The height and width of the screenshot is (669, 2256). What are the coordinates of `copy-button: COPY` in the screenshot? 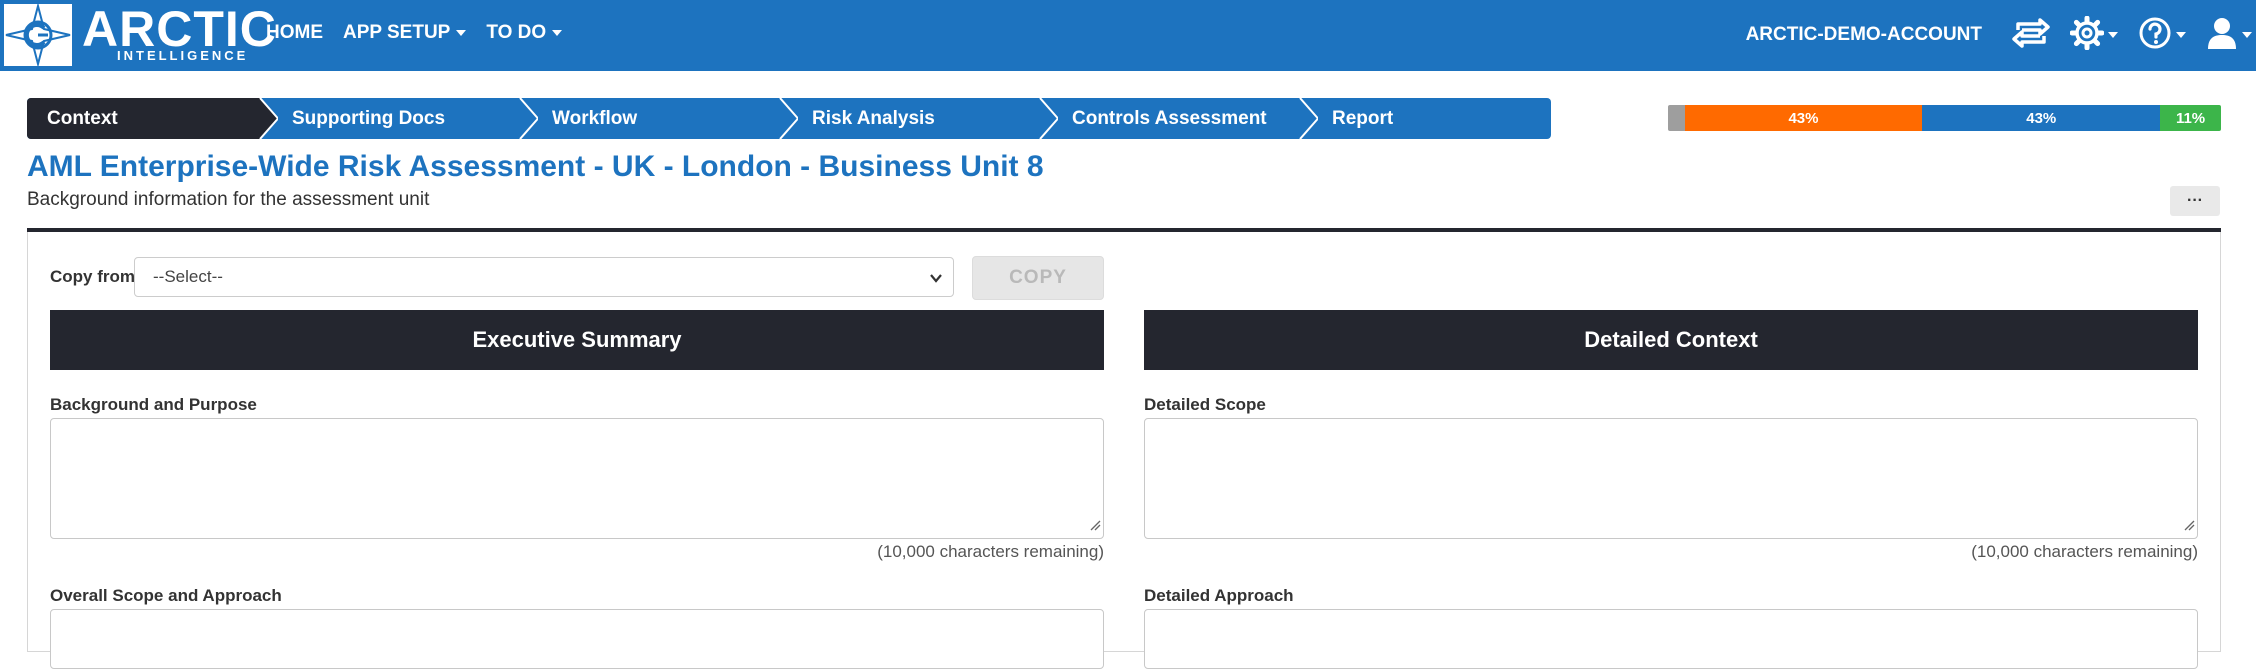 It's located at (1038, 278).